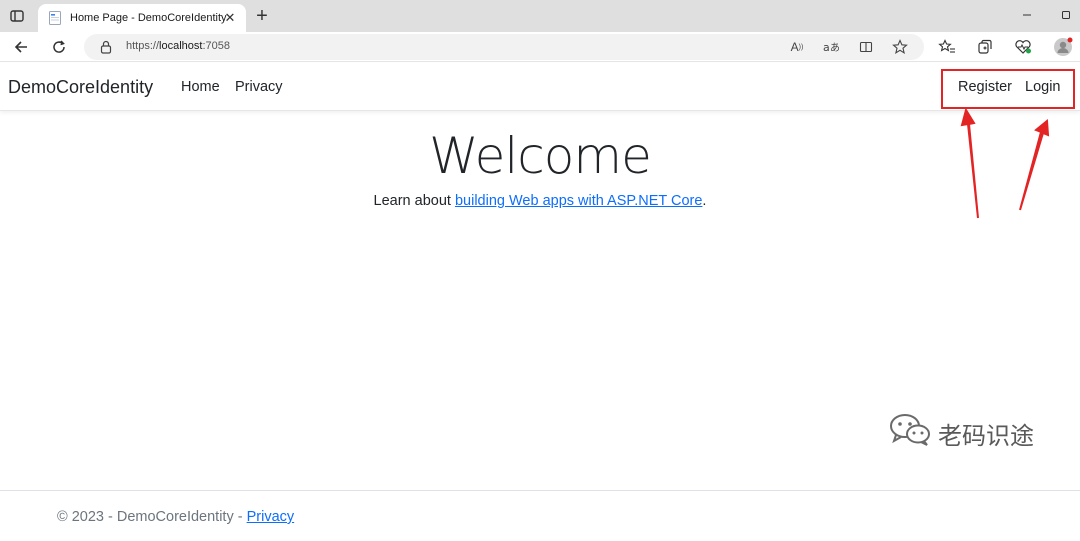 This screenshot has height=541, width=1080. Describe the element at coordinates (910, 430) in the screenshot. I see `wechat-logo-icon` at that location.